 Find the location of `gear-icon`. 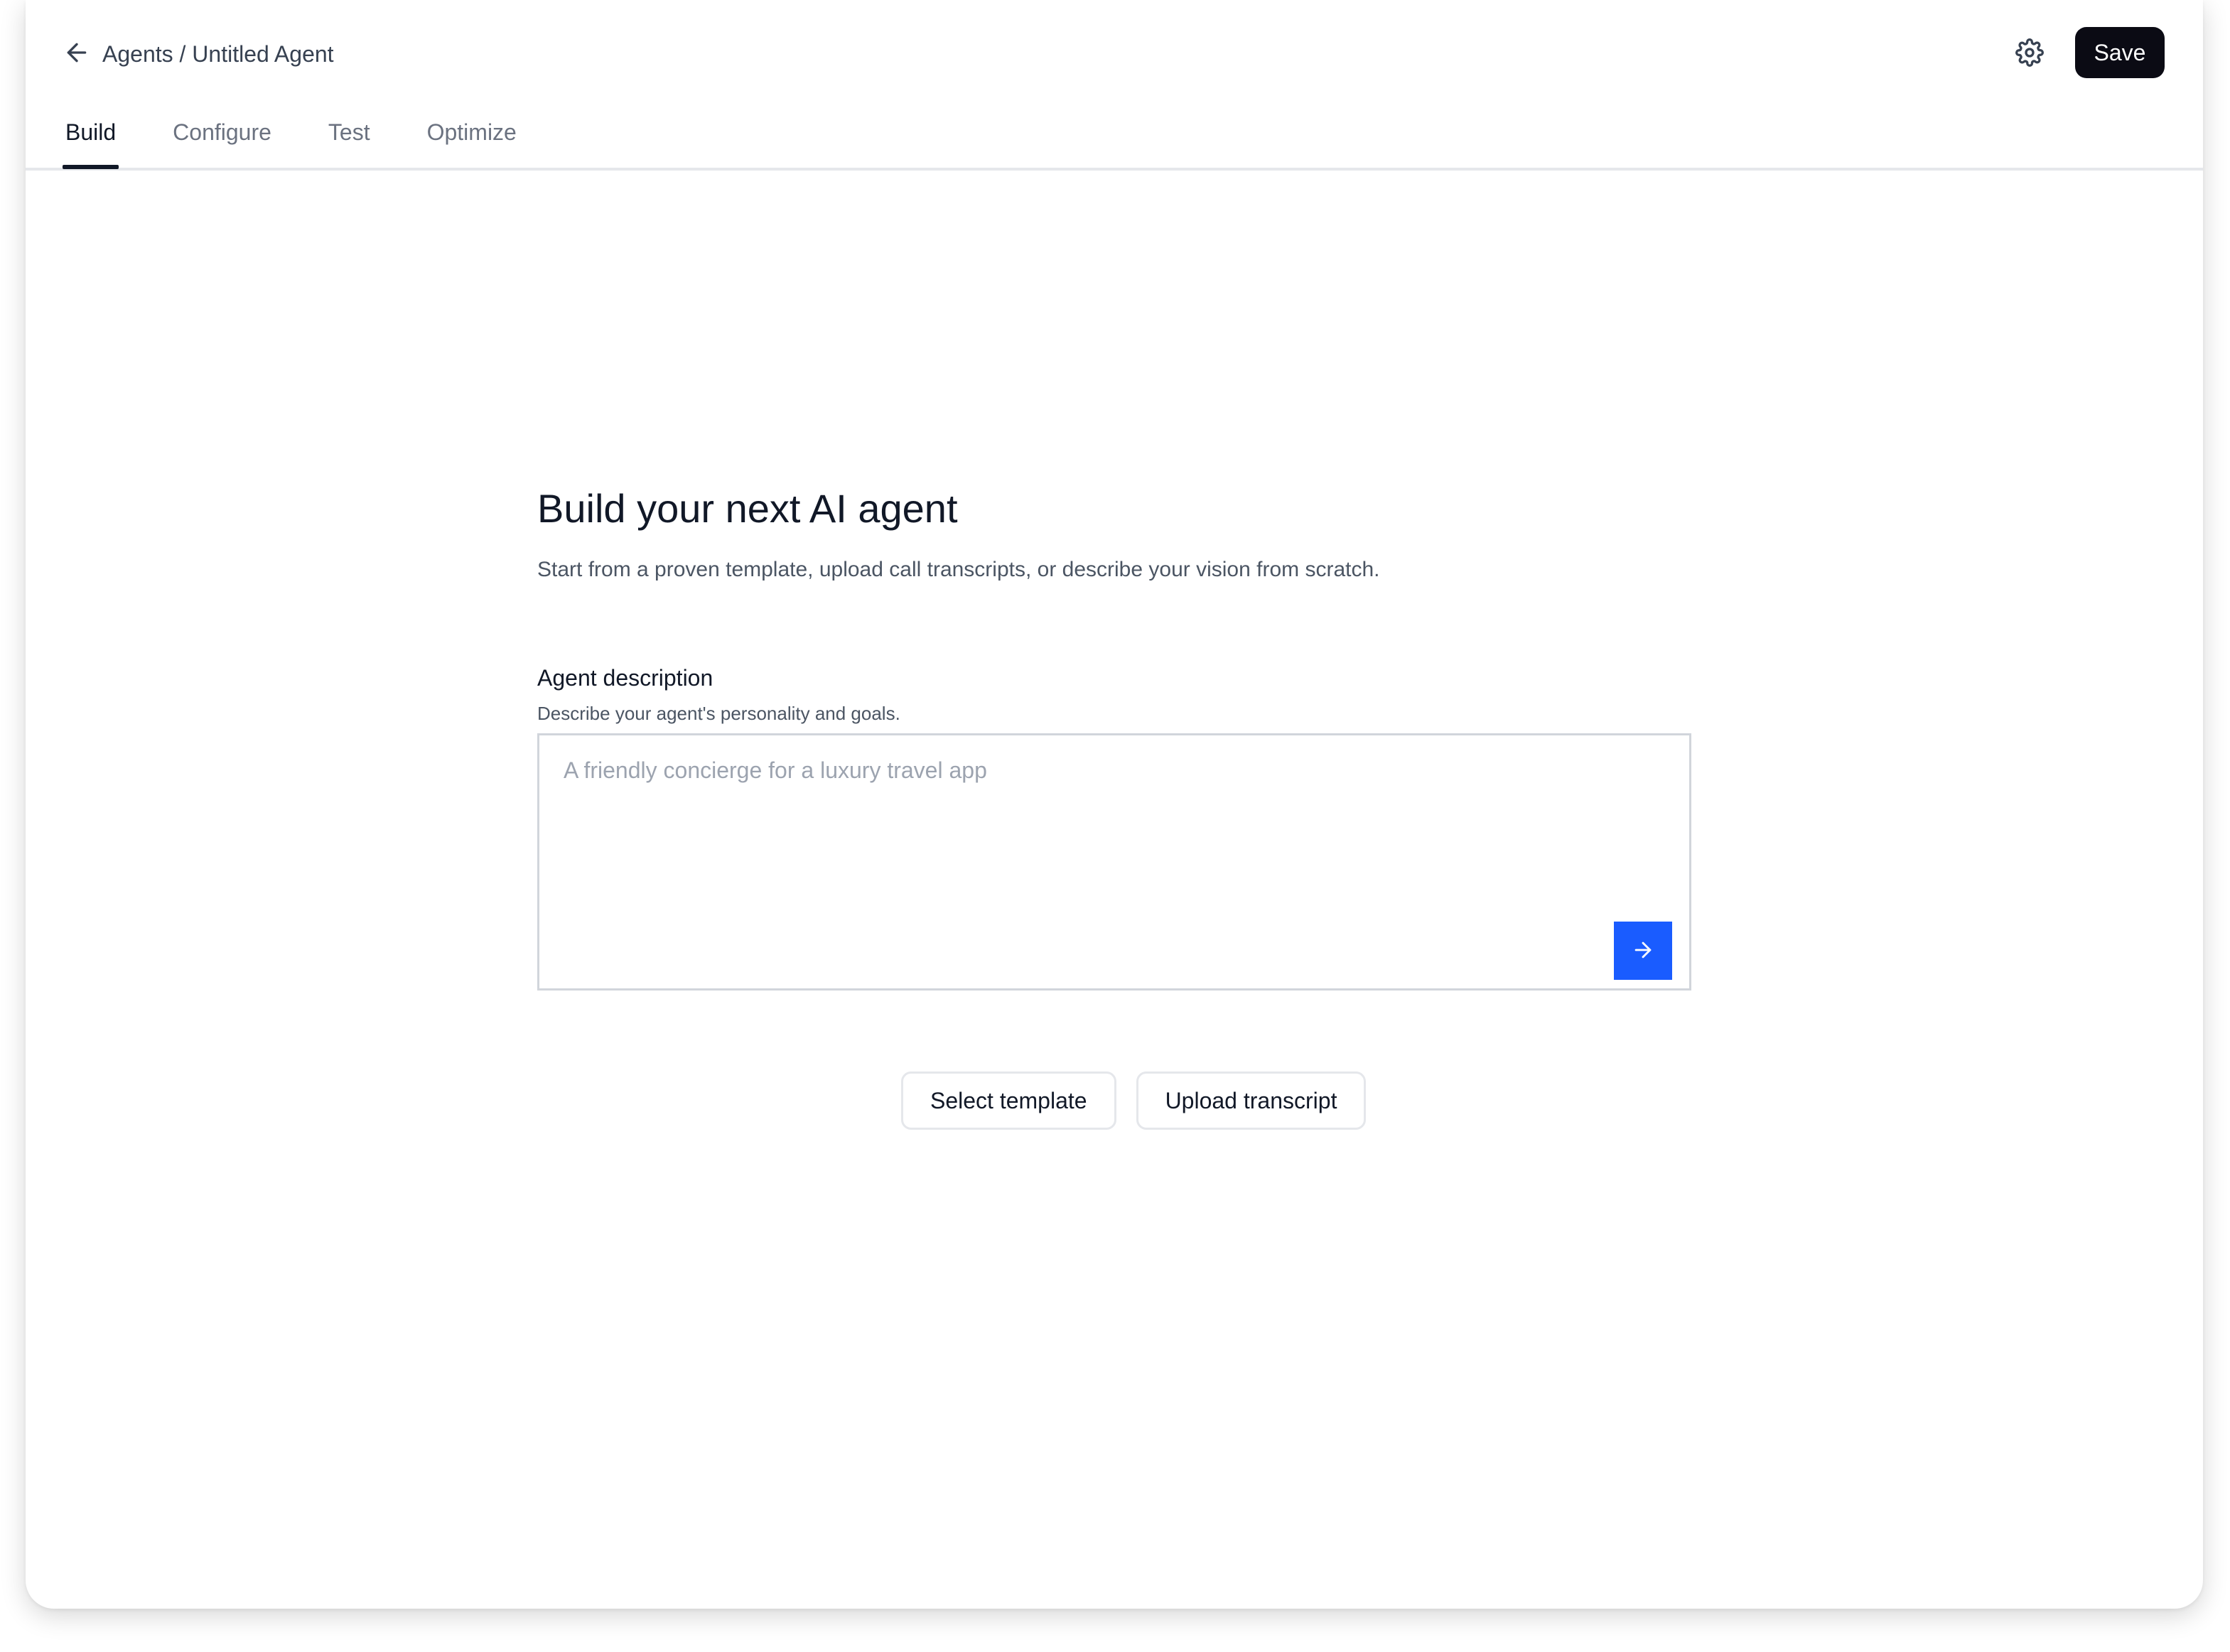

gear-icon is located at coordinates (2029, 53).